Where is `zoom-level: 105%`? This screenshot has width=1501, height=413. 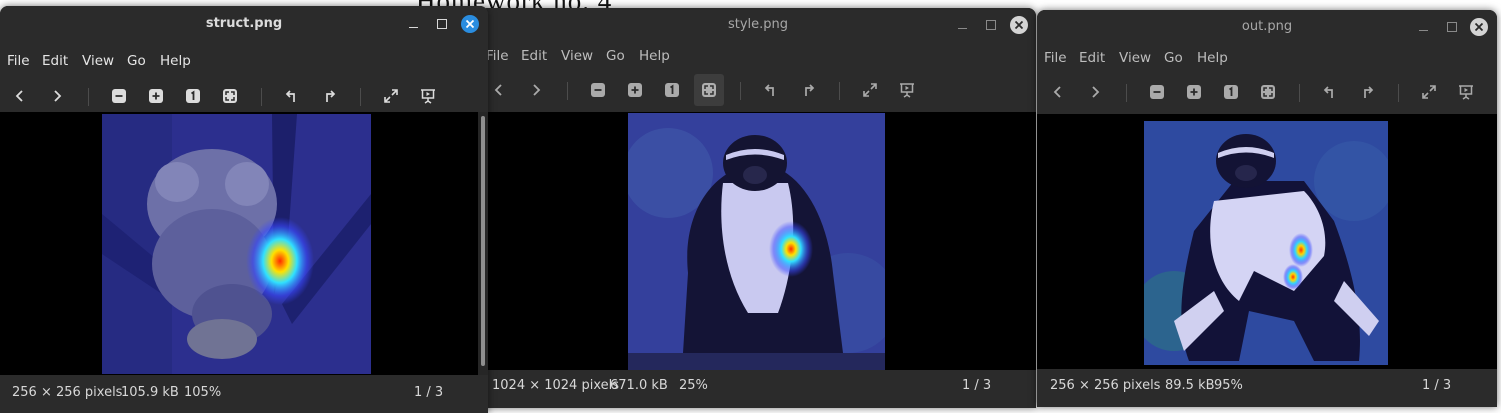
zoom-level: 105% is located at coordinates (203, 392).